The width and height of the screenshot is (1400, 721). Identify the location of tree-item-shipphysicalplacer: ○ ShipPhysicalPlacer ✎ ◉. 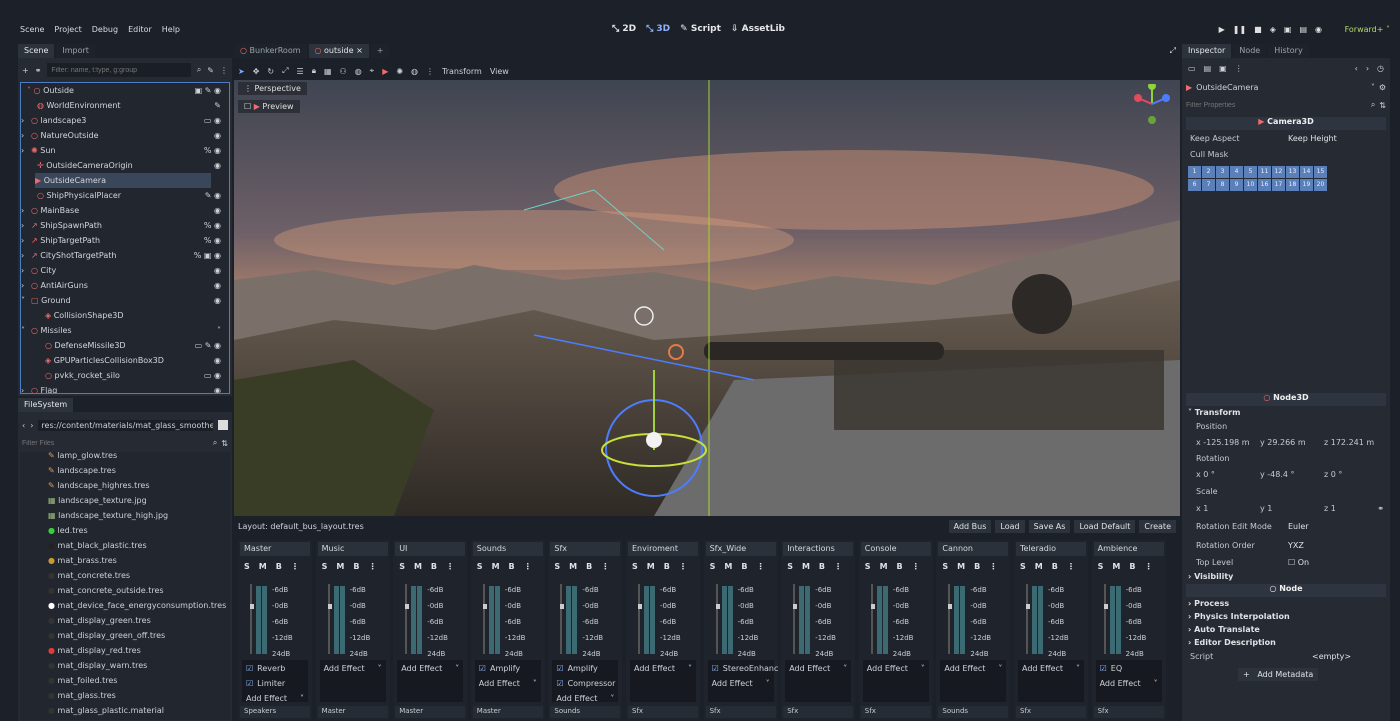
(125, 195).